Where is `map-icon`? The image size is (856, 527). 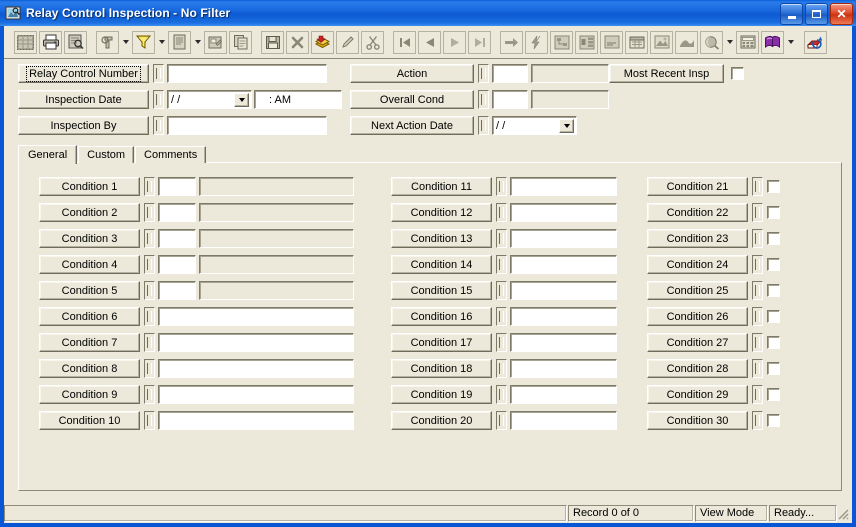 map-icon is located at coordinates (686, 42).